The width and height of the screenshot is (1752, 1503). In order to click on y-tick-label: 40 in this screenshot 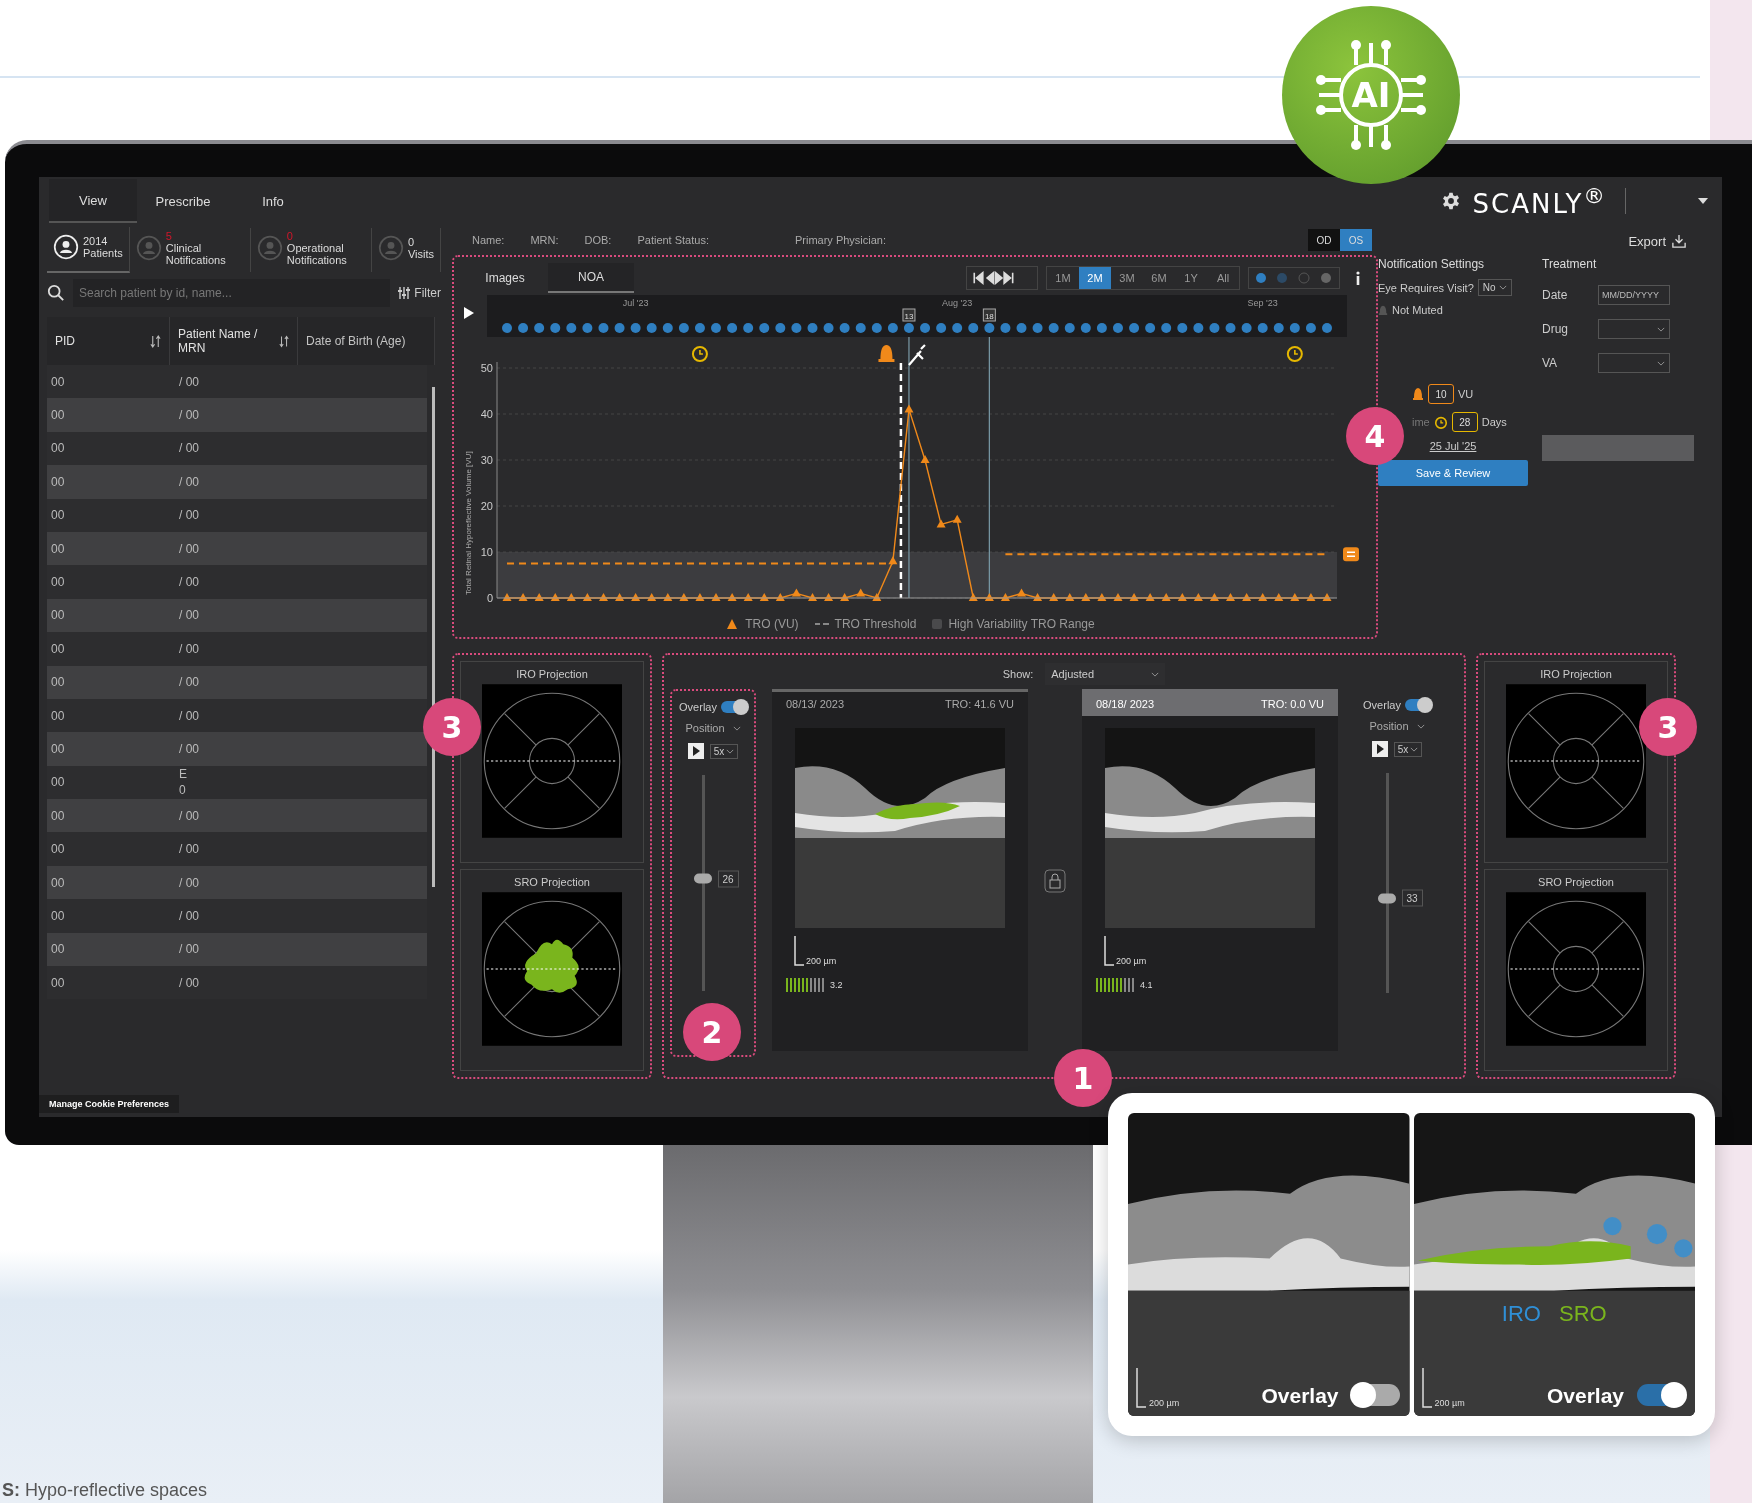, I will do `click(486, 414)`.